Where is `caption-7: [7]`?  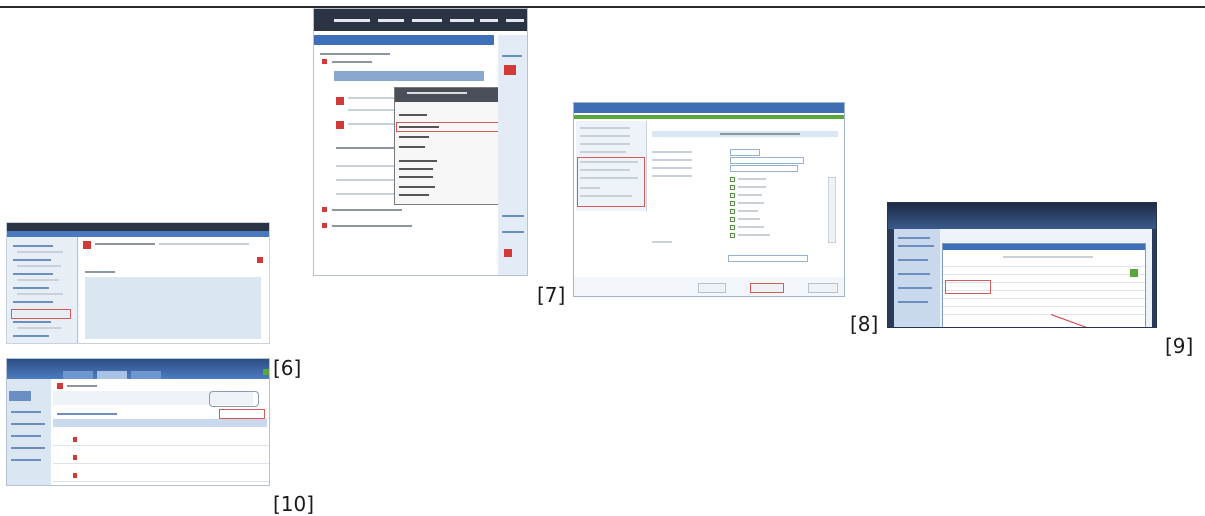
caption-7: [7] is located at coordinates (551, 295).